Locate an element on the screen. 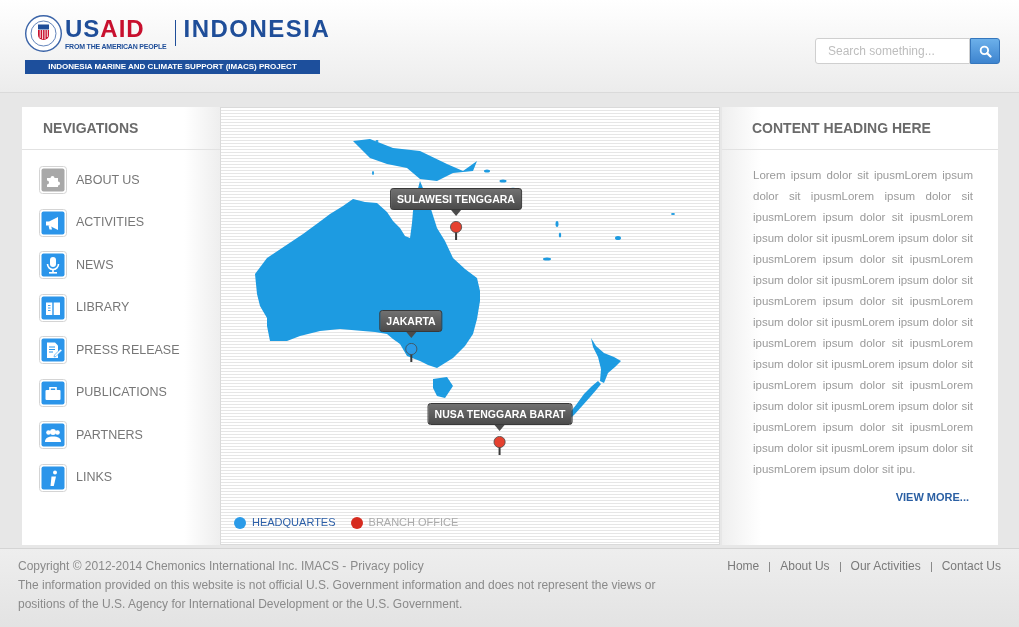  project-banner: INDONESIA MARINE AND CLIMATE SUPPORT (IMACS) PROJECT is located at coordinates (172, 67).